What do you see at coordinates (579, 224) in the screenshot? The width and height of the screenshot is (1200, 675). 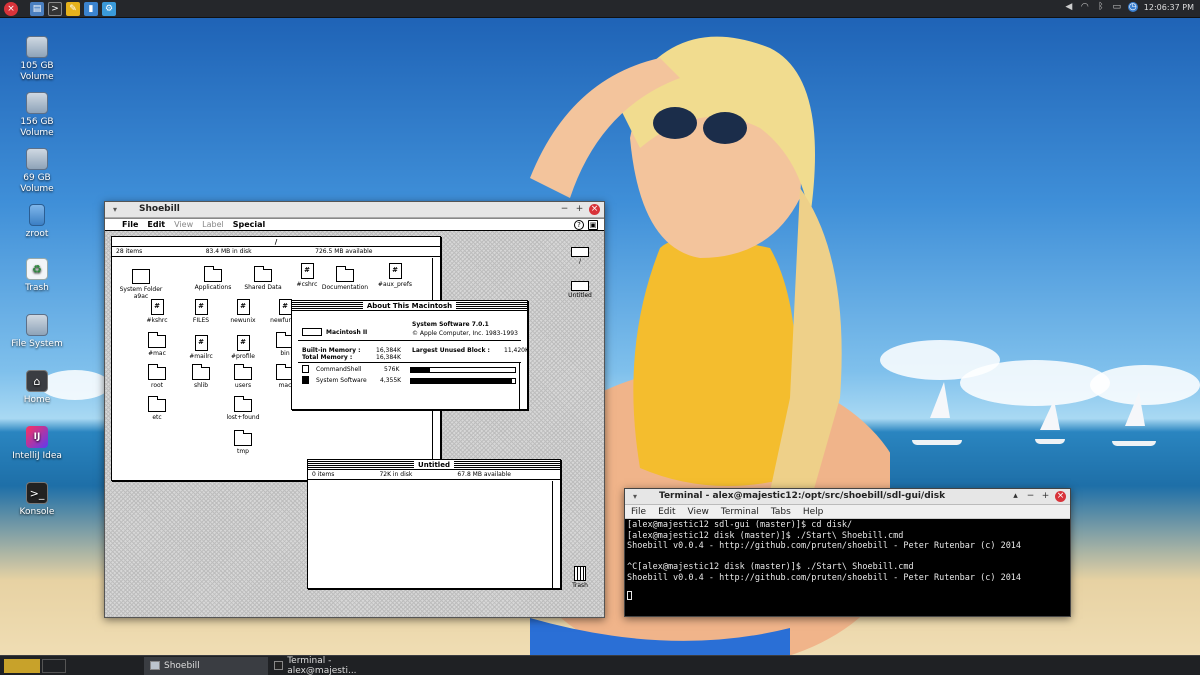 I see `help-icon: ?` at bounding box center [579, 224].